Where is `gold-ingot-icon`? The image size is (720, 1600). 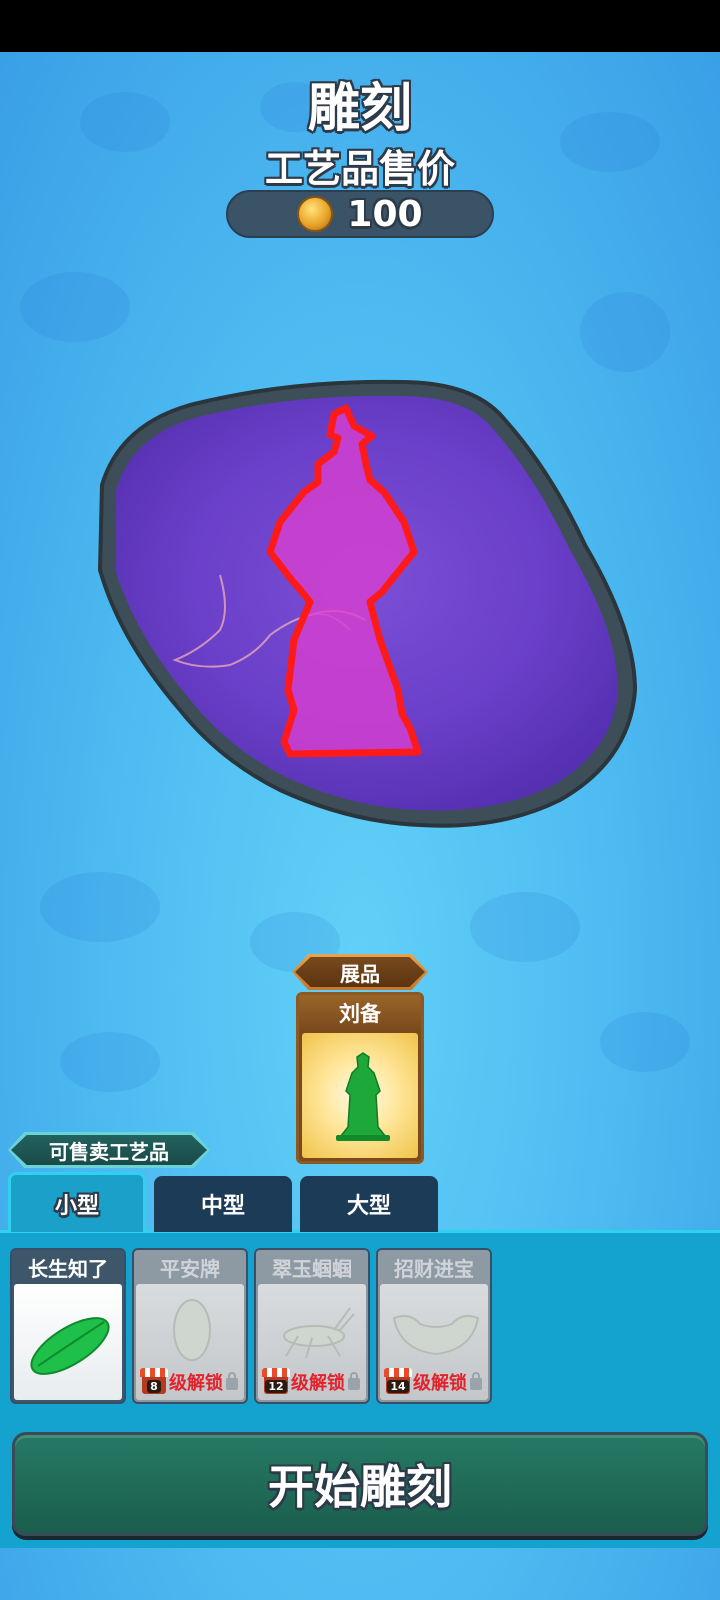 gold-ingot-icon is located at coordinates (436, 1335).